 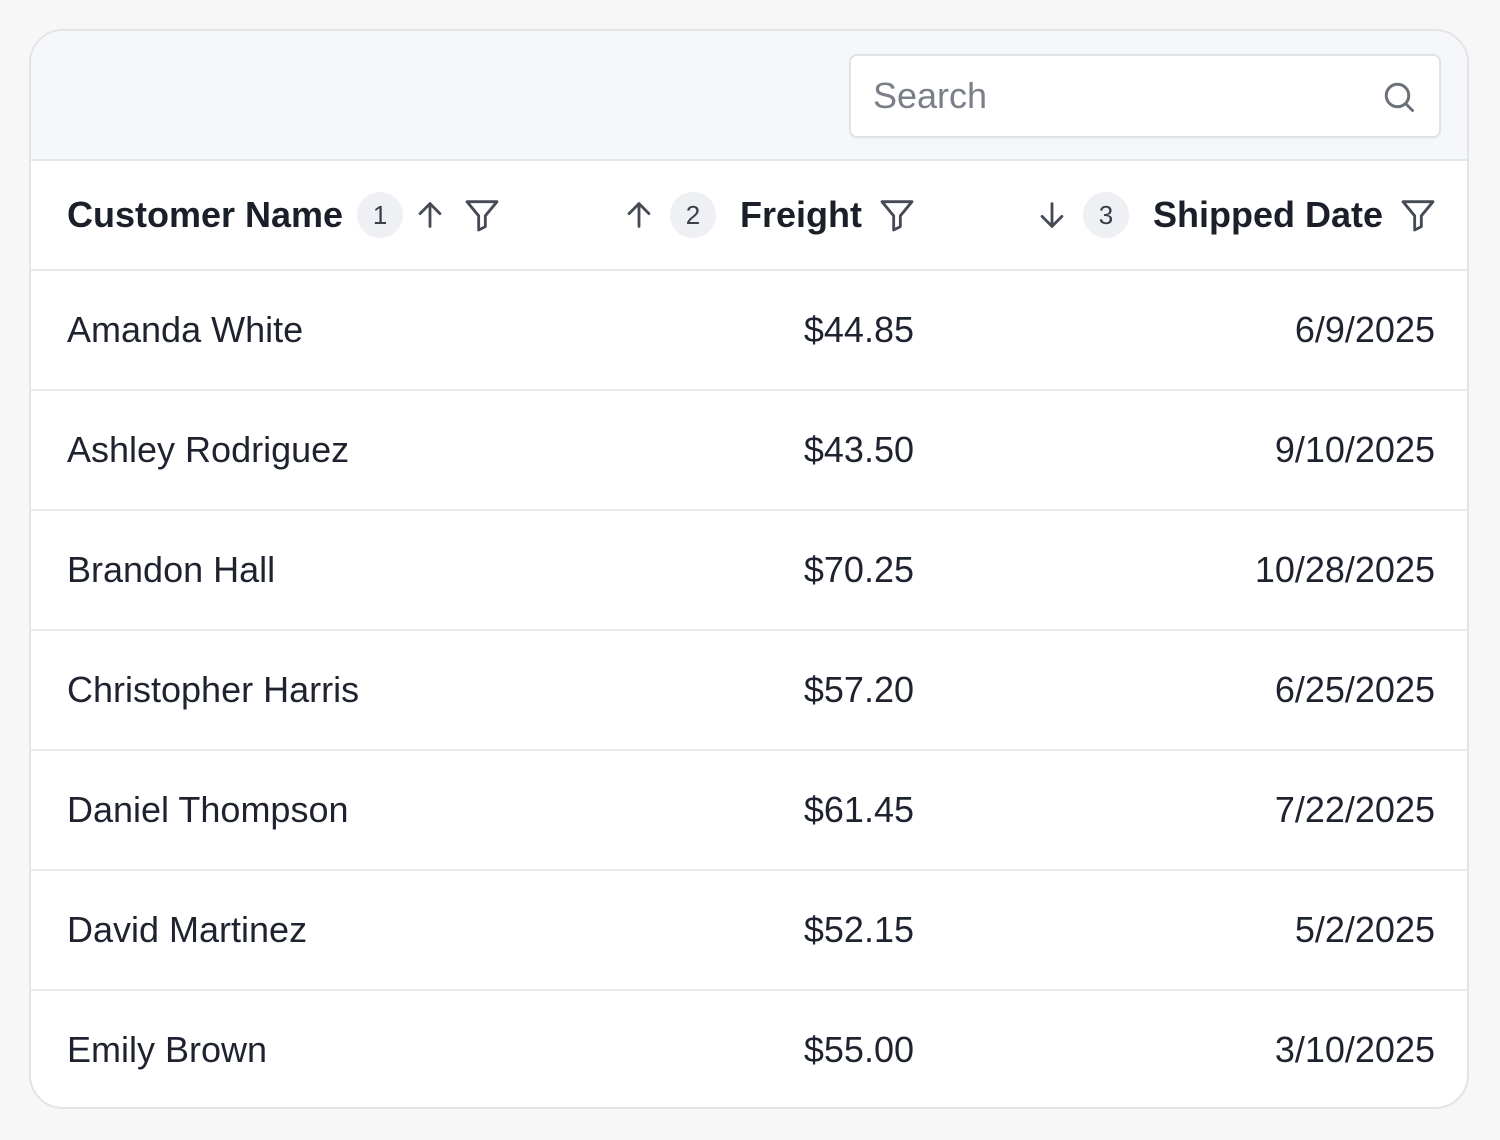 I want to click on table-row: Ashley Rodriguez $43.50 9/10/2025, so click(x=749, y=450).